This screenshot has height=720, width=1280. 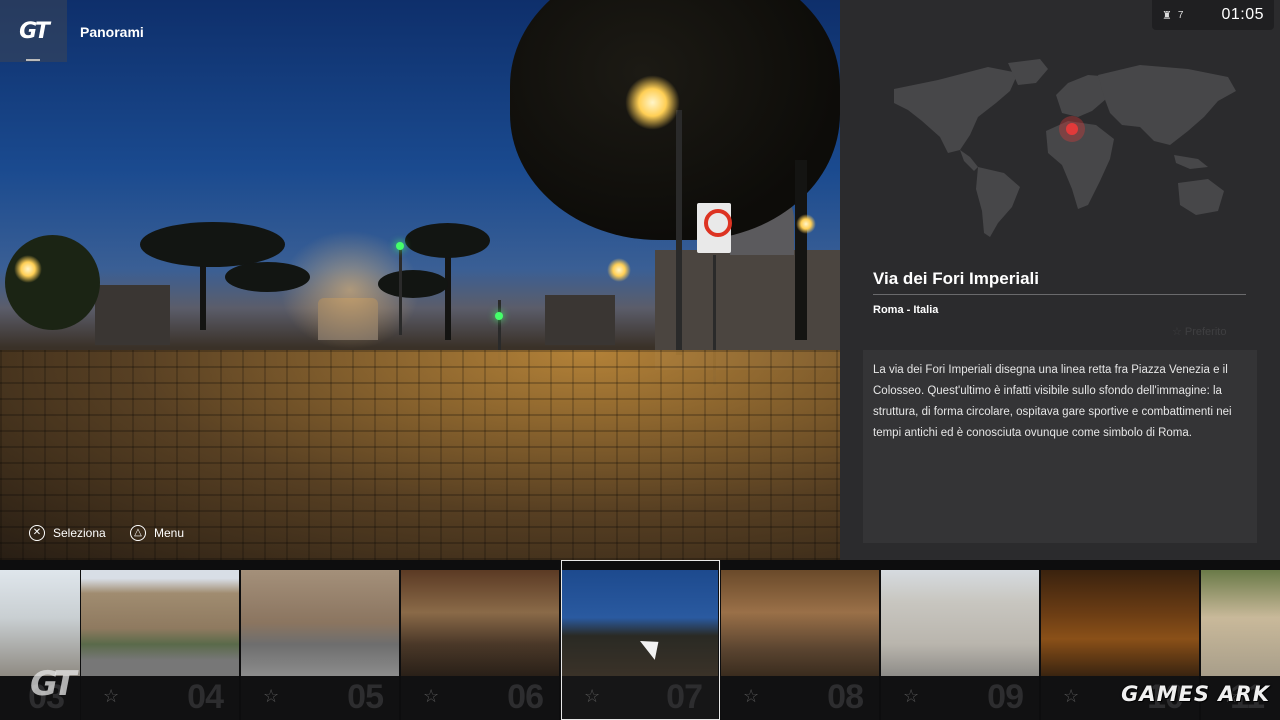 I want to click on tree-trunk, so click(x=801, y=250).